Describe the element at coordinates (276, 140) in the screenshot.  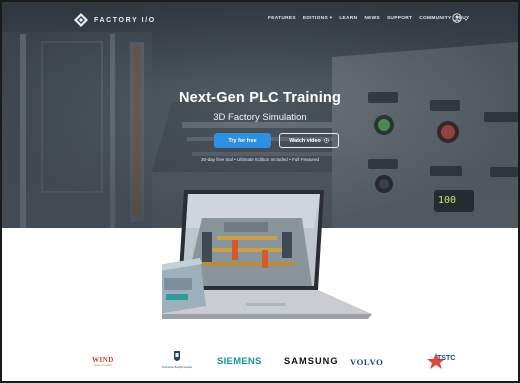
I see `hero-cta-row: Try for free Watch video` at that location.